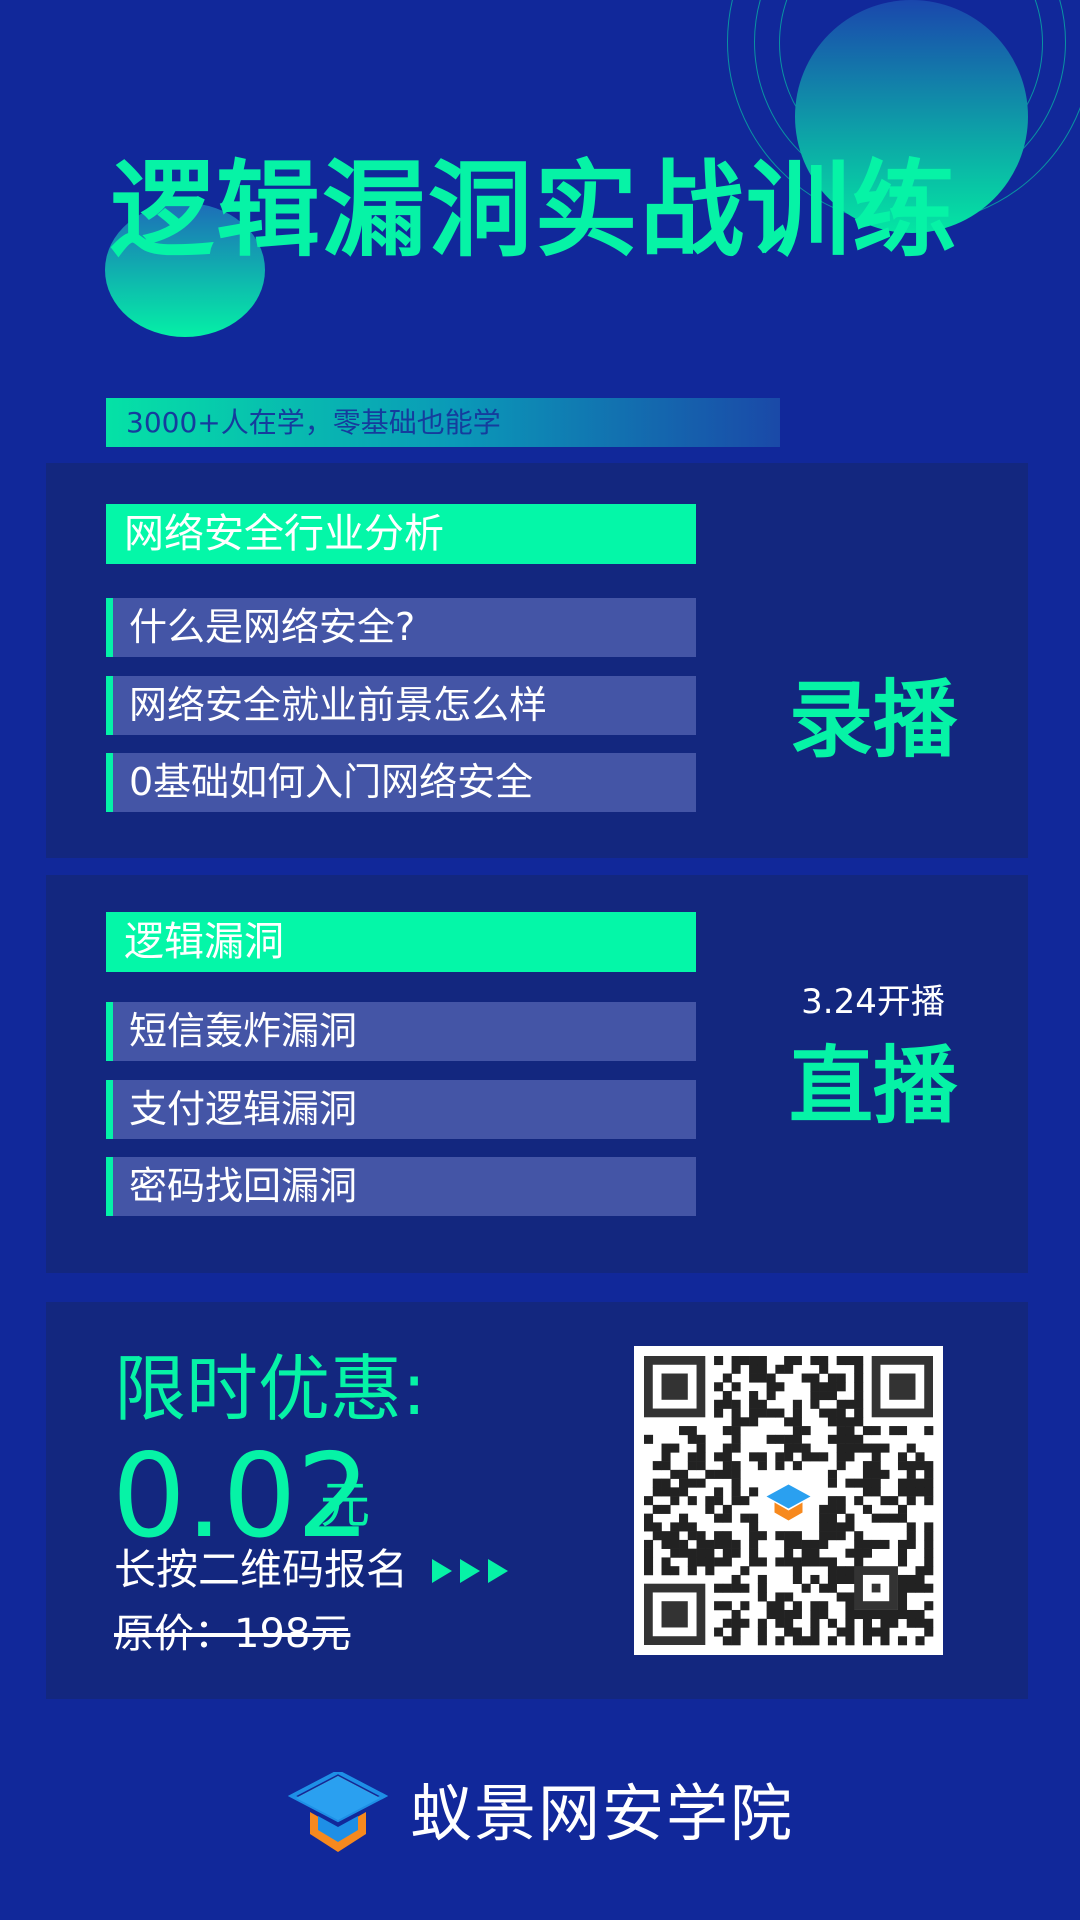  I want to click on qr-code, so click(788, 1500).